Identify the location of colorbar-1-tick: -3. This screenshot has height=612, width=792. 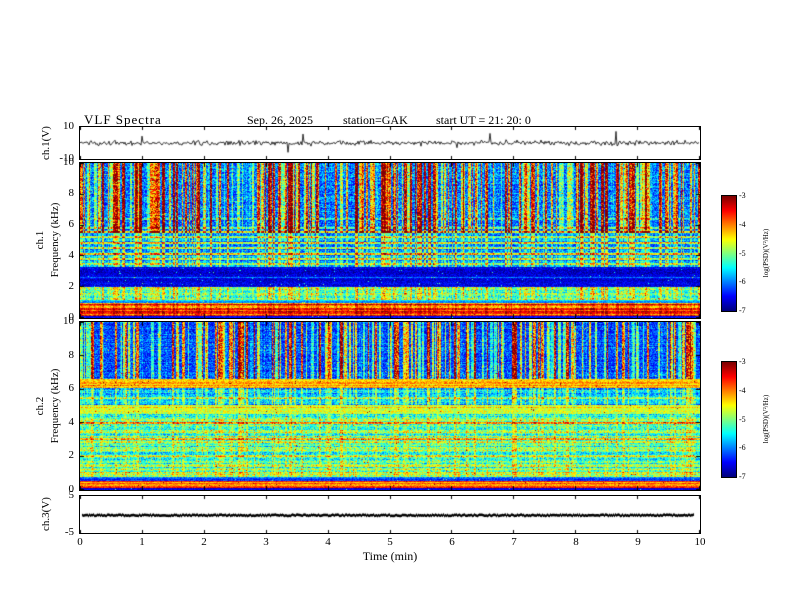
(742, 195).